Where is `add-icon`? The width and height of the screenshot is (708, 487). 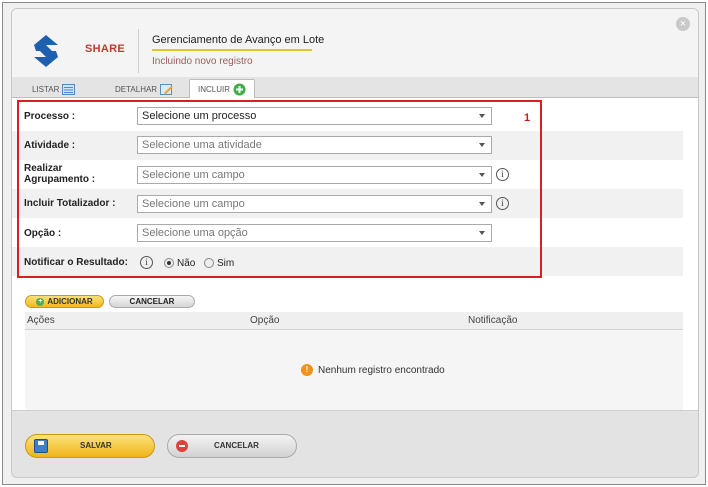 add-icon is located at coordinates (239, 89).